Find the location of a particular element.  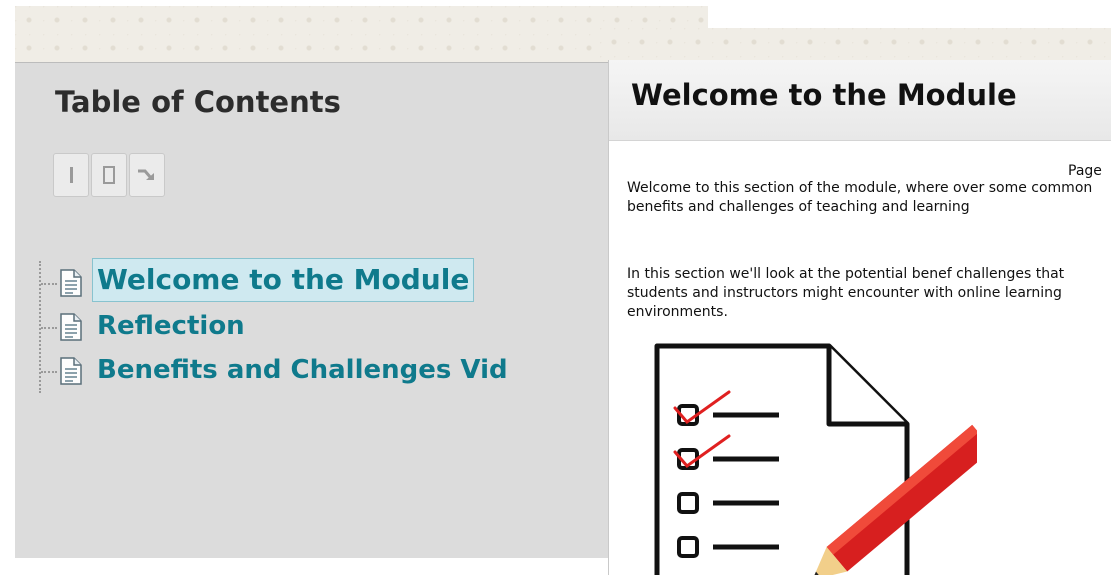

toc-item-reflection: Reflection is located at coordinates (329, 327).